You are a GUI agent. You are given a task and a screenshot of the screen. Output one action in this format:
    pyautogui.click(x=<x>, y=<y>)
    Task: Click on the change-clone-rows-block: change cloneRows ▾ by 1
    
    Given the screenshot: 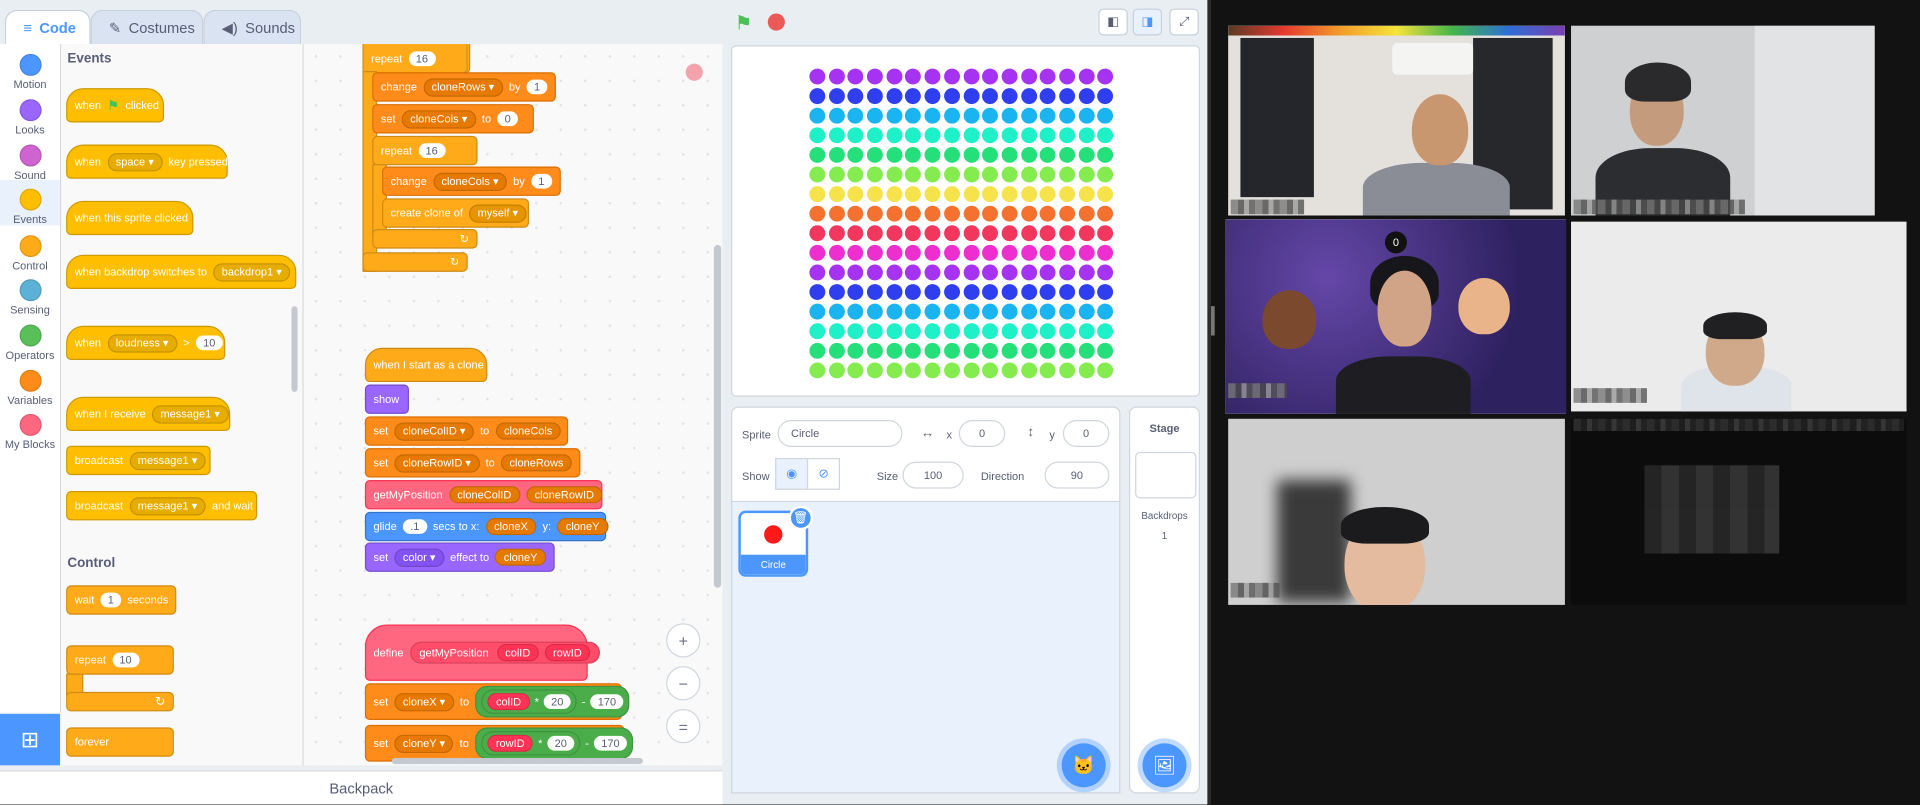 What is the action you would take?
    pyautogui.click(x=464, y=87)
    